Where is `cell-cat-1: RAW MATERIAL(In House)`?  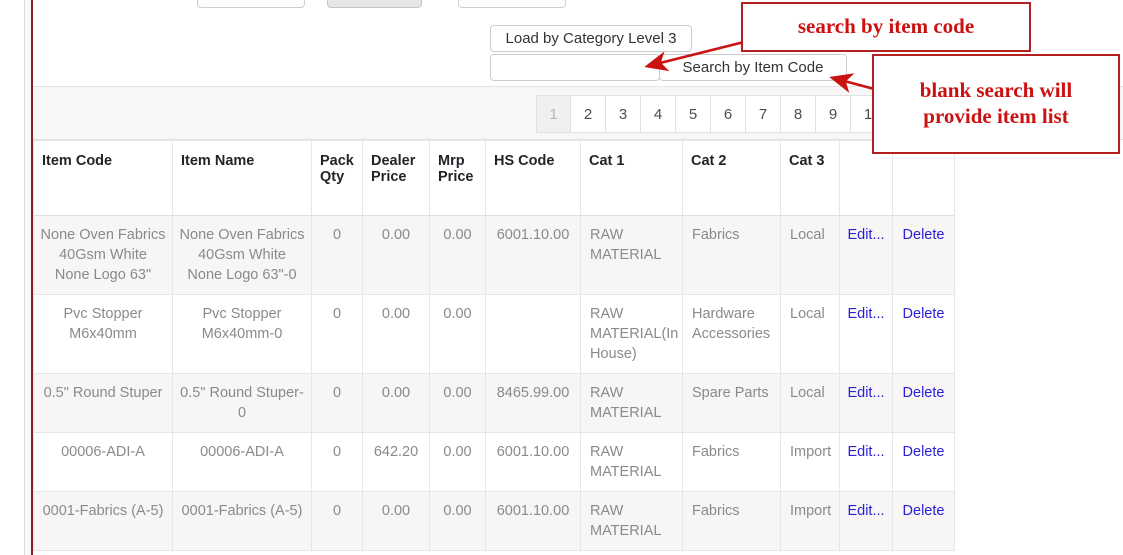
cell-cat-1: RAW MATERIAL(In House) is located at coordinates (631, 334).